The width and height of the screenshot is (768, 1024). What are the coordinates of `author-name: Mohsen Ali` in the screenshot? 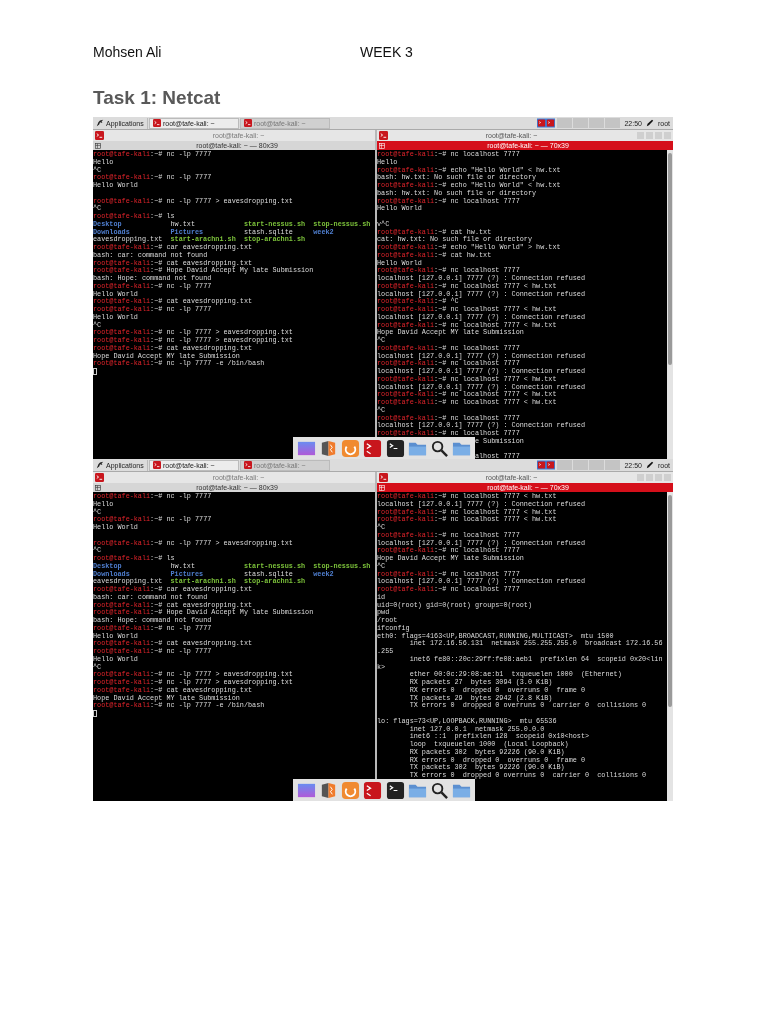 It's located at (128, 52).